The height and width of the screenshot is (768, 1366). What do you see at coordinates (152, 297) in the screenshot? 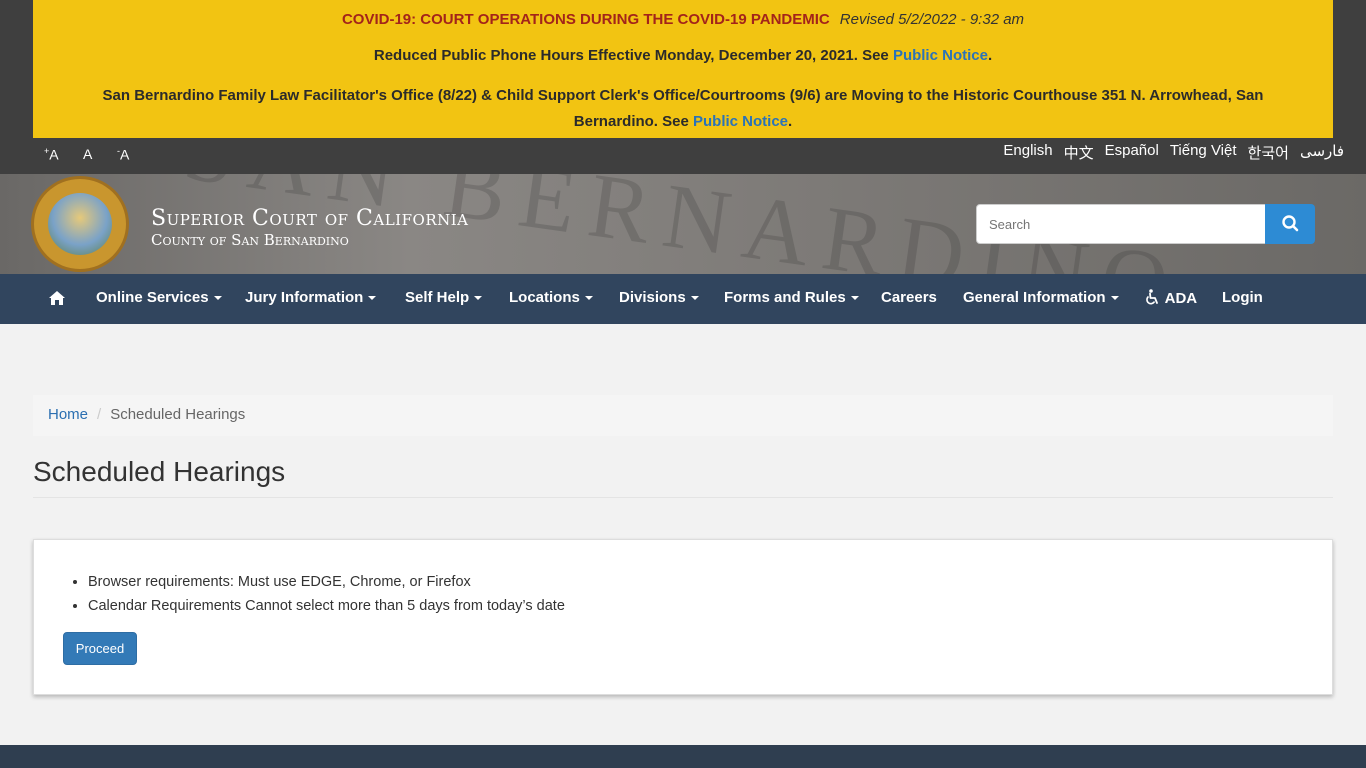
I see `nav-label: Online Services` at bounding box center [152, 297].